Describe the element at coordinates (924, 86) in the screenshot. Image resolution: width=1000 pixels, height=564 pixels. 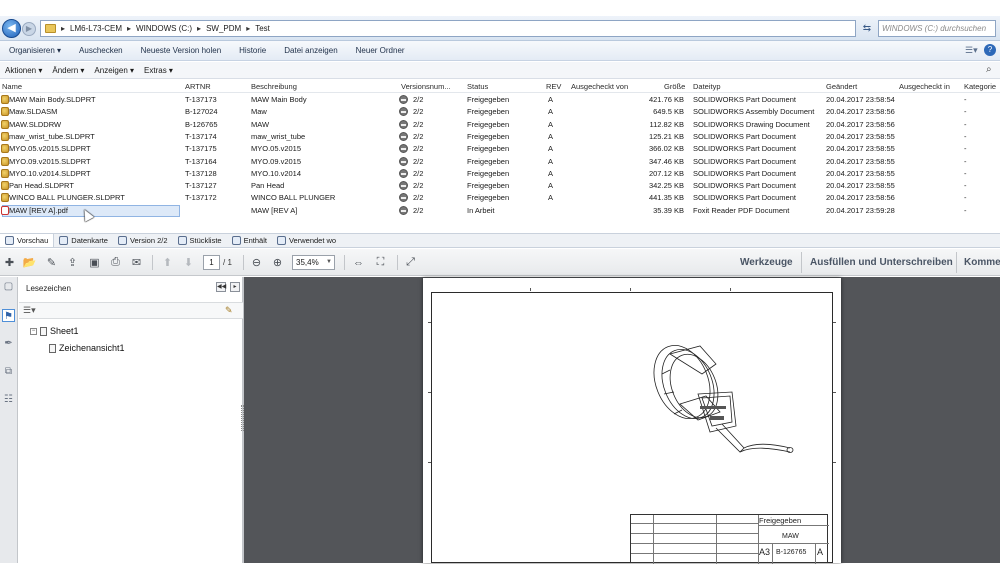
I see `column-header-checked-out-in: Ausgecheckt in` at that location.